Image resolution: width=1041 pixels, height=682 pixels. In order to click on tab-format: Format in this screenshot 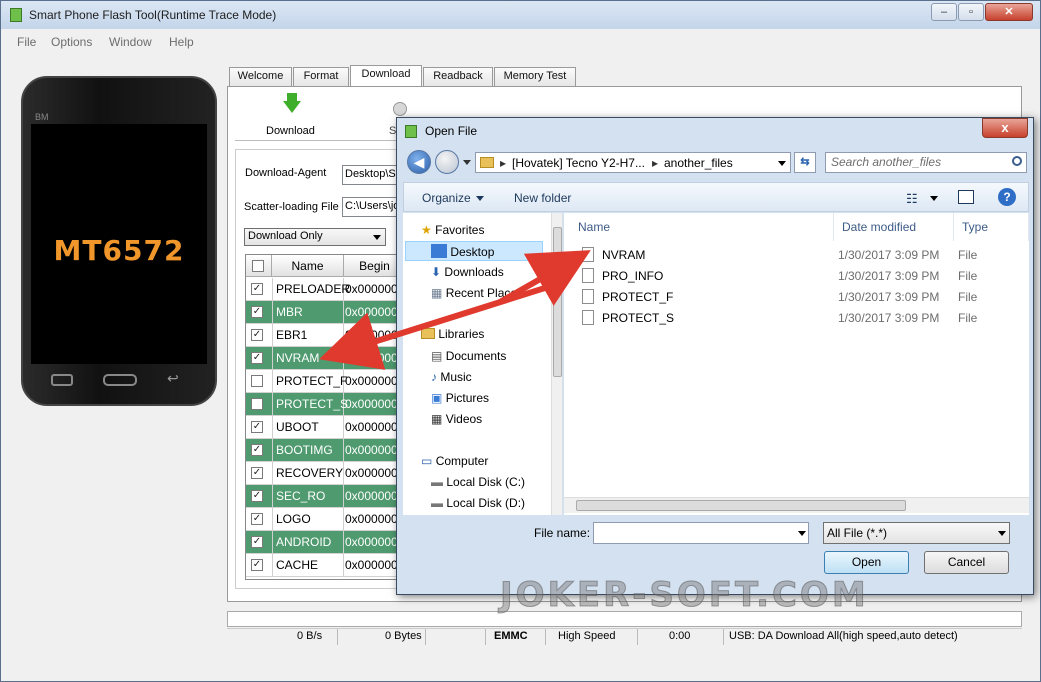, I will do `click(321, 76)`.